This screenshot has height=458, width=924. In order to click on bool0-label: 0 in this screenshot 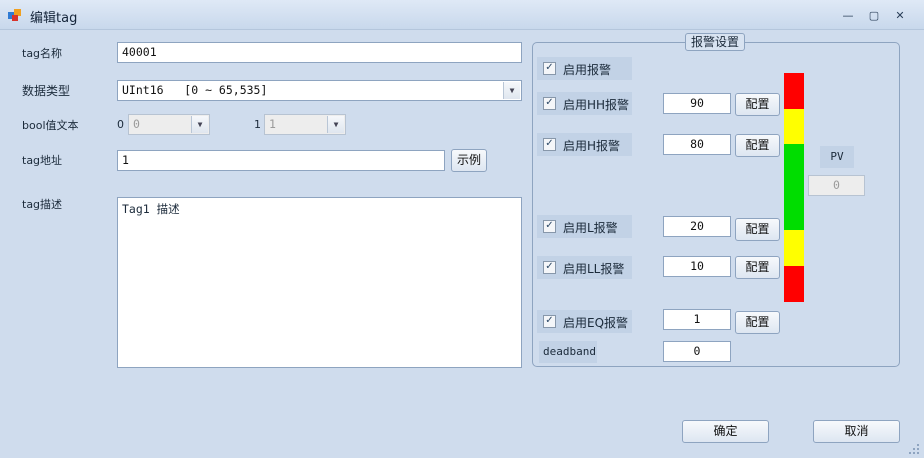, I will do `click(120, 124)`.